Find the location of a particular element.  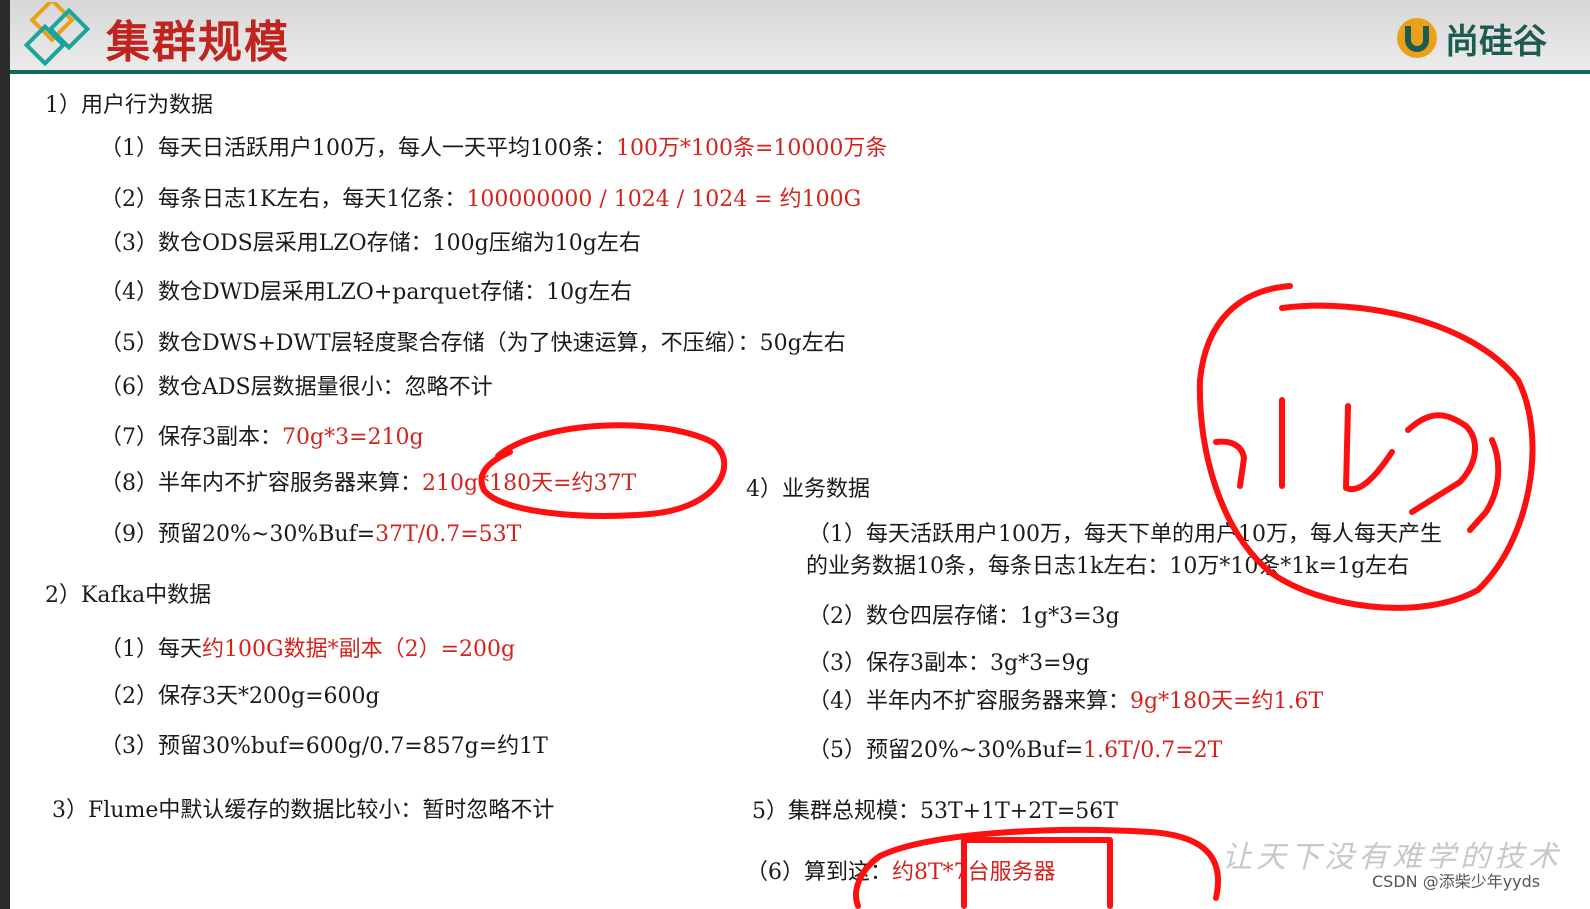

item-label: 的业务数据10条，每条日志1k左右：10万*10条*1k=1g左右 is located at coordinates (1108, 566).